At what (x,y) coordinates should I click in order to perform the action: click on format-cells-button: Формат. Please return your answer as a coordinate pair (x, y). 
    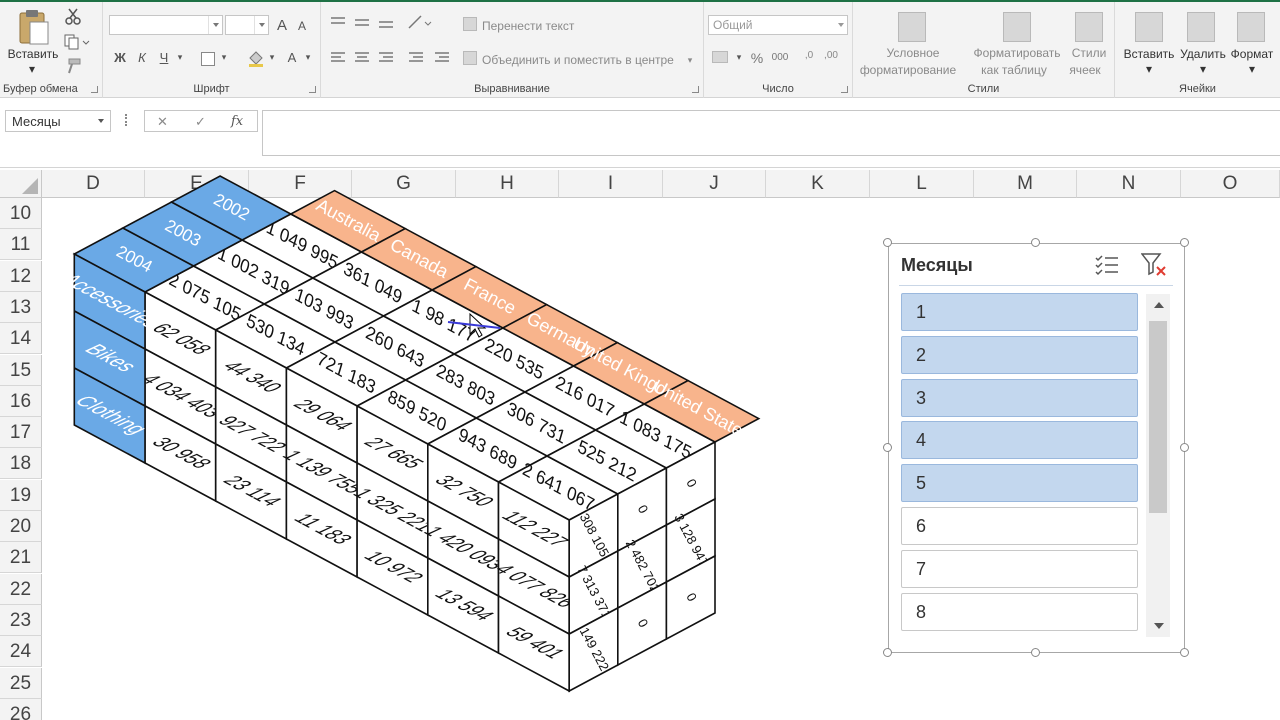
    Looking at the image, I should click on (1252, 54).